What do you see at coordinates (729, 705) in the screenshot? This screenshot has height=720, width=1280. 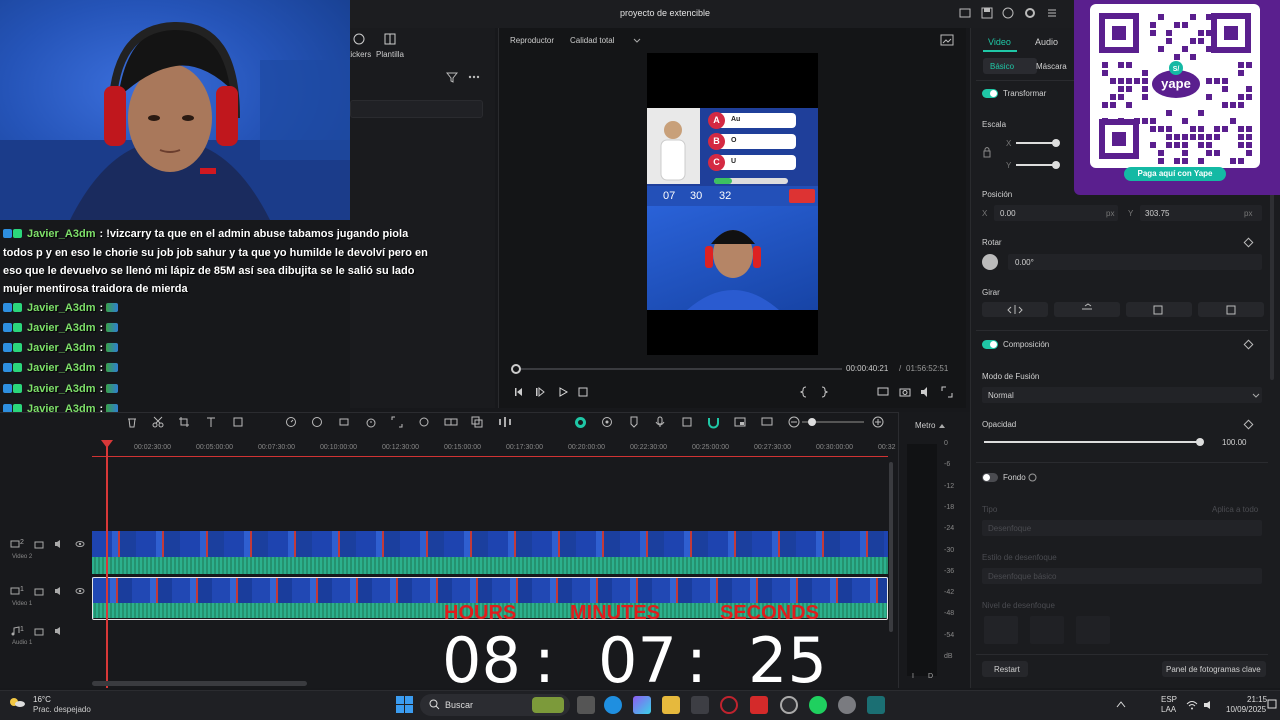 I see `app-red-icon` at bounding box center [729, 705].